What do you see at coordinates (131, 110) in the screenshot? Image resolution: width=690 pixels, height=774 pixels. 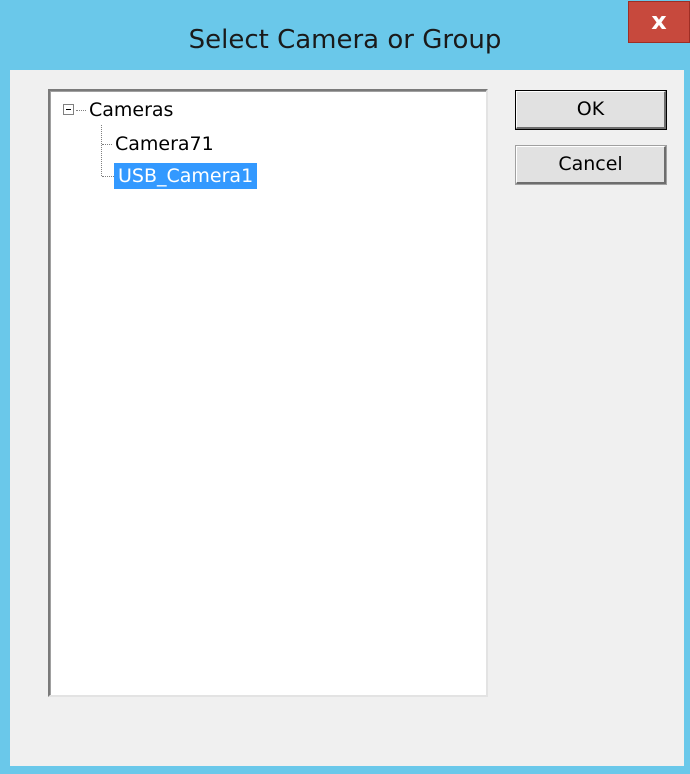 I see `tree-node-cameras: Cameras` at bounding box center [131, 110].